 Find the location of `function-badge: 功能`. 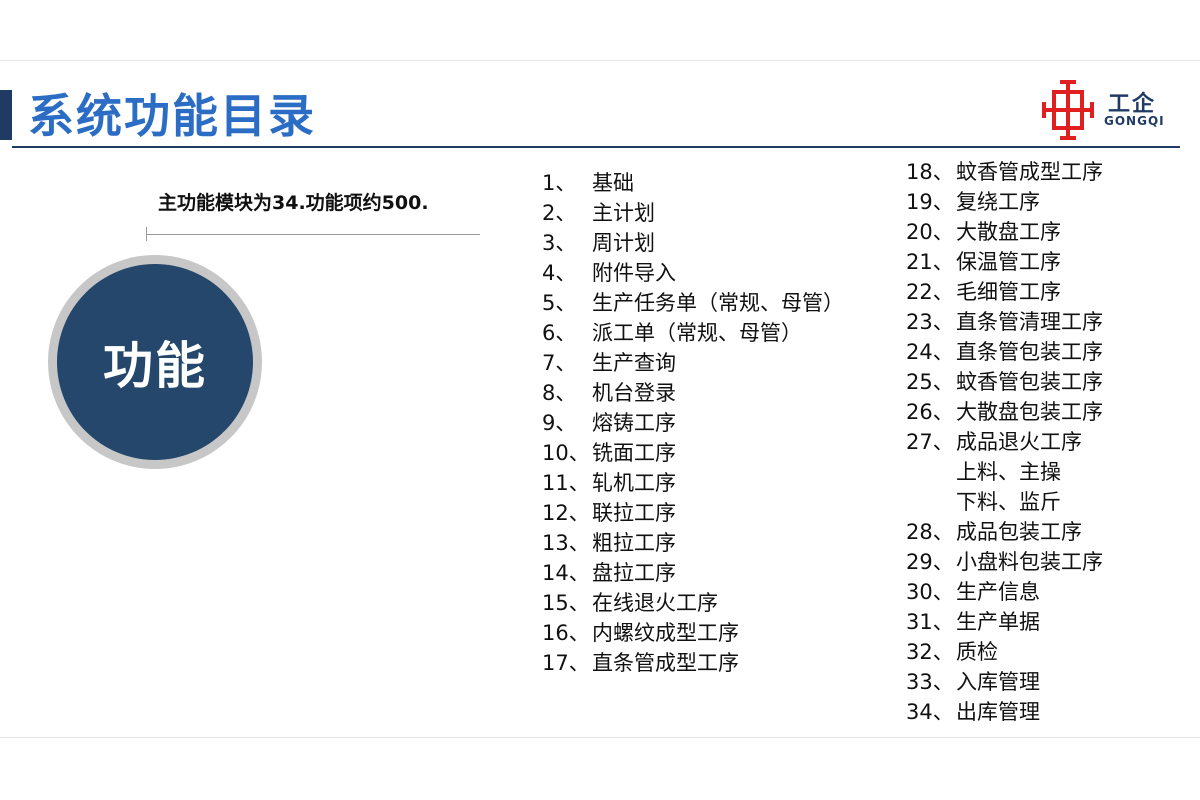

function-badge: 功能 is located at coordinates (155, 362).